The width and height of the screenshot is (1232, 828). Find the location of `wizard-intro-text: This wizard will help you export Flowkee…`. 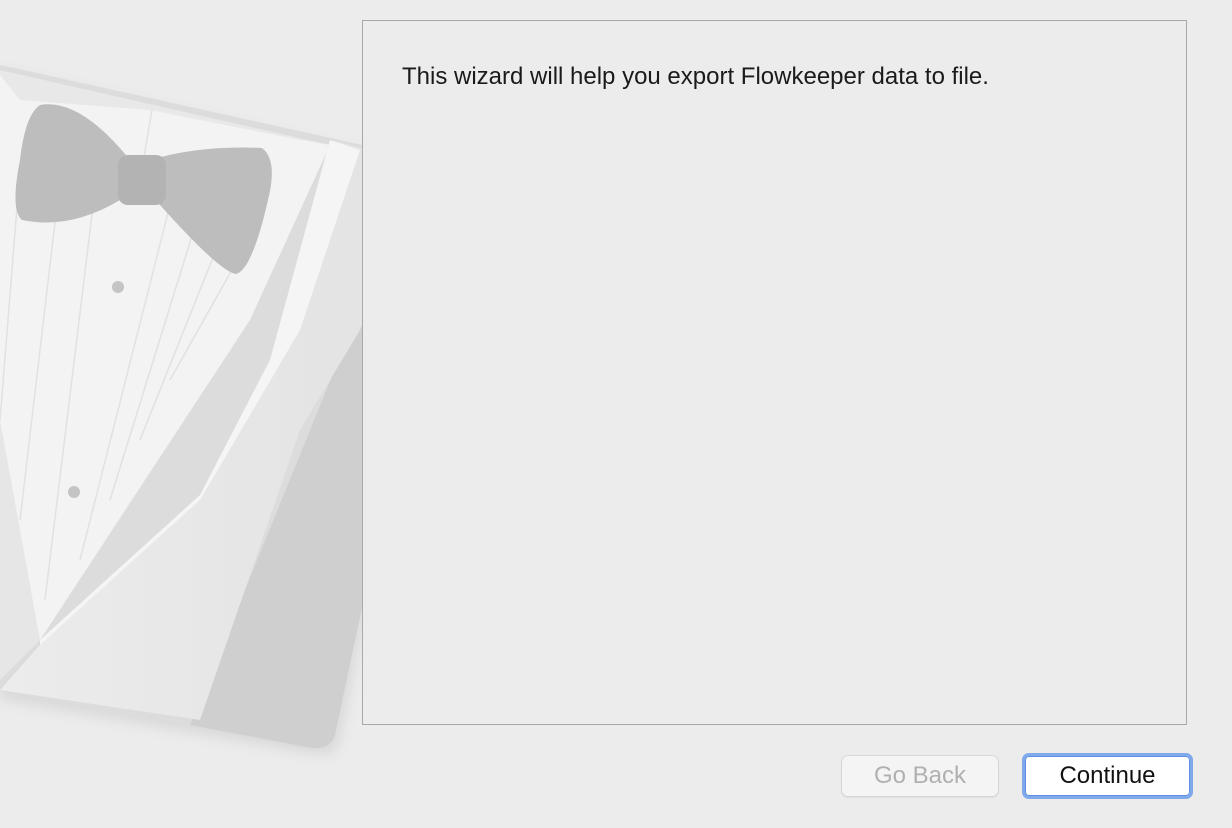

wizard-intro-text: This wizard will help you export Flowkee… is located at coordinates (695, 76).